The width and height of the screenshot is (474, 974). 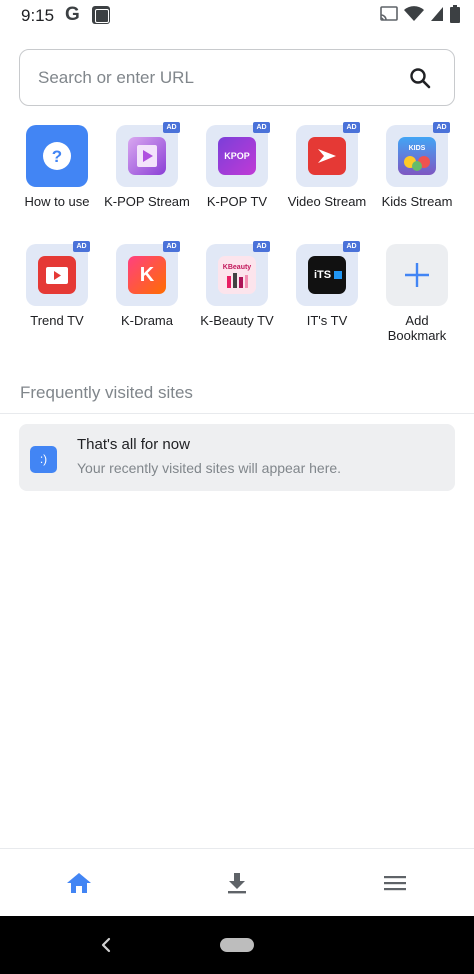 I want to click on menu-button, so click(x=395, y=883).